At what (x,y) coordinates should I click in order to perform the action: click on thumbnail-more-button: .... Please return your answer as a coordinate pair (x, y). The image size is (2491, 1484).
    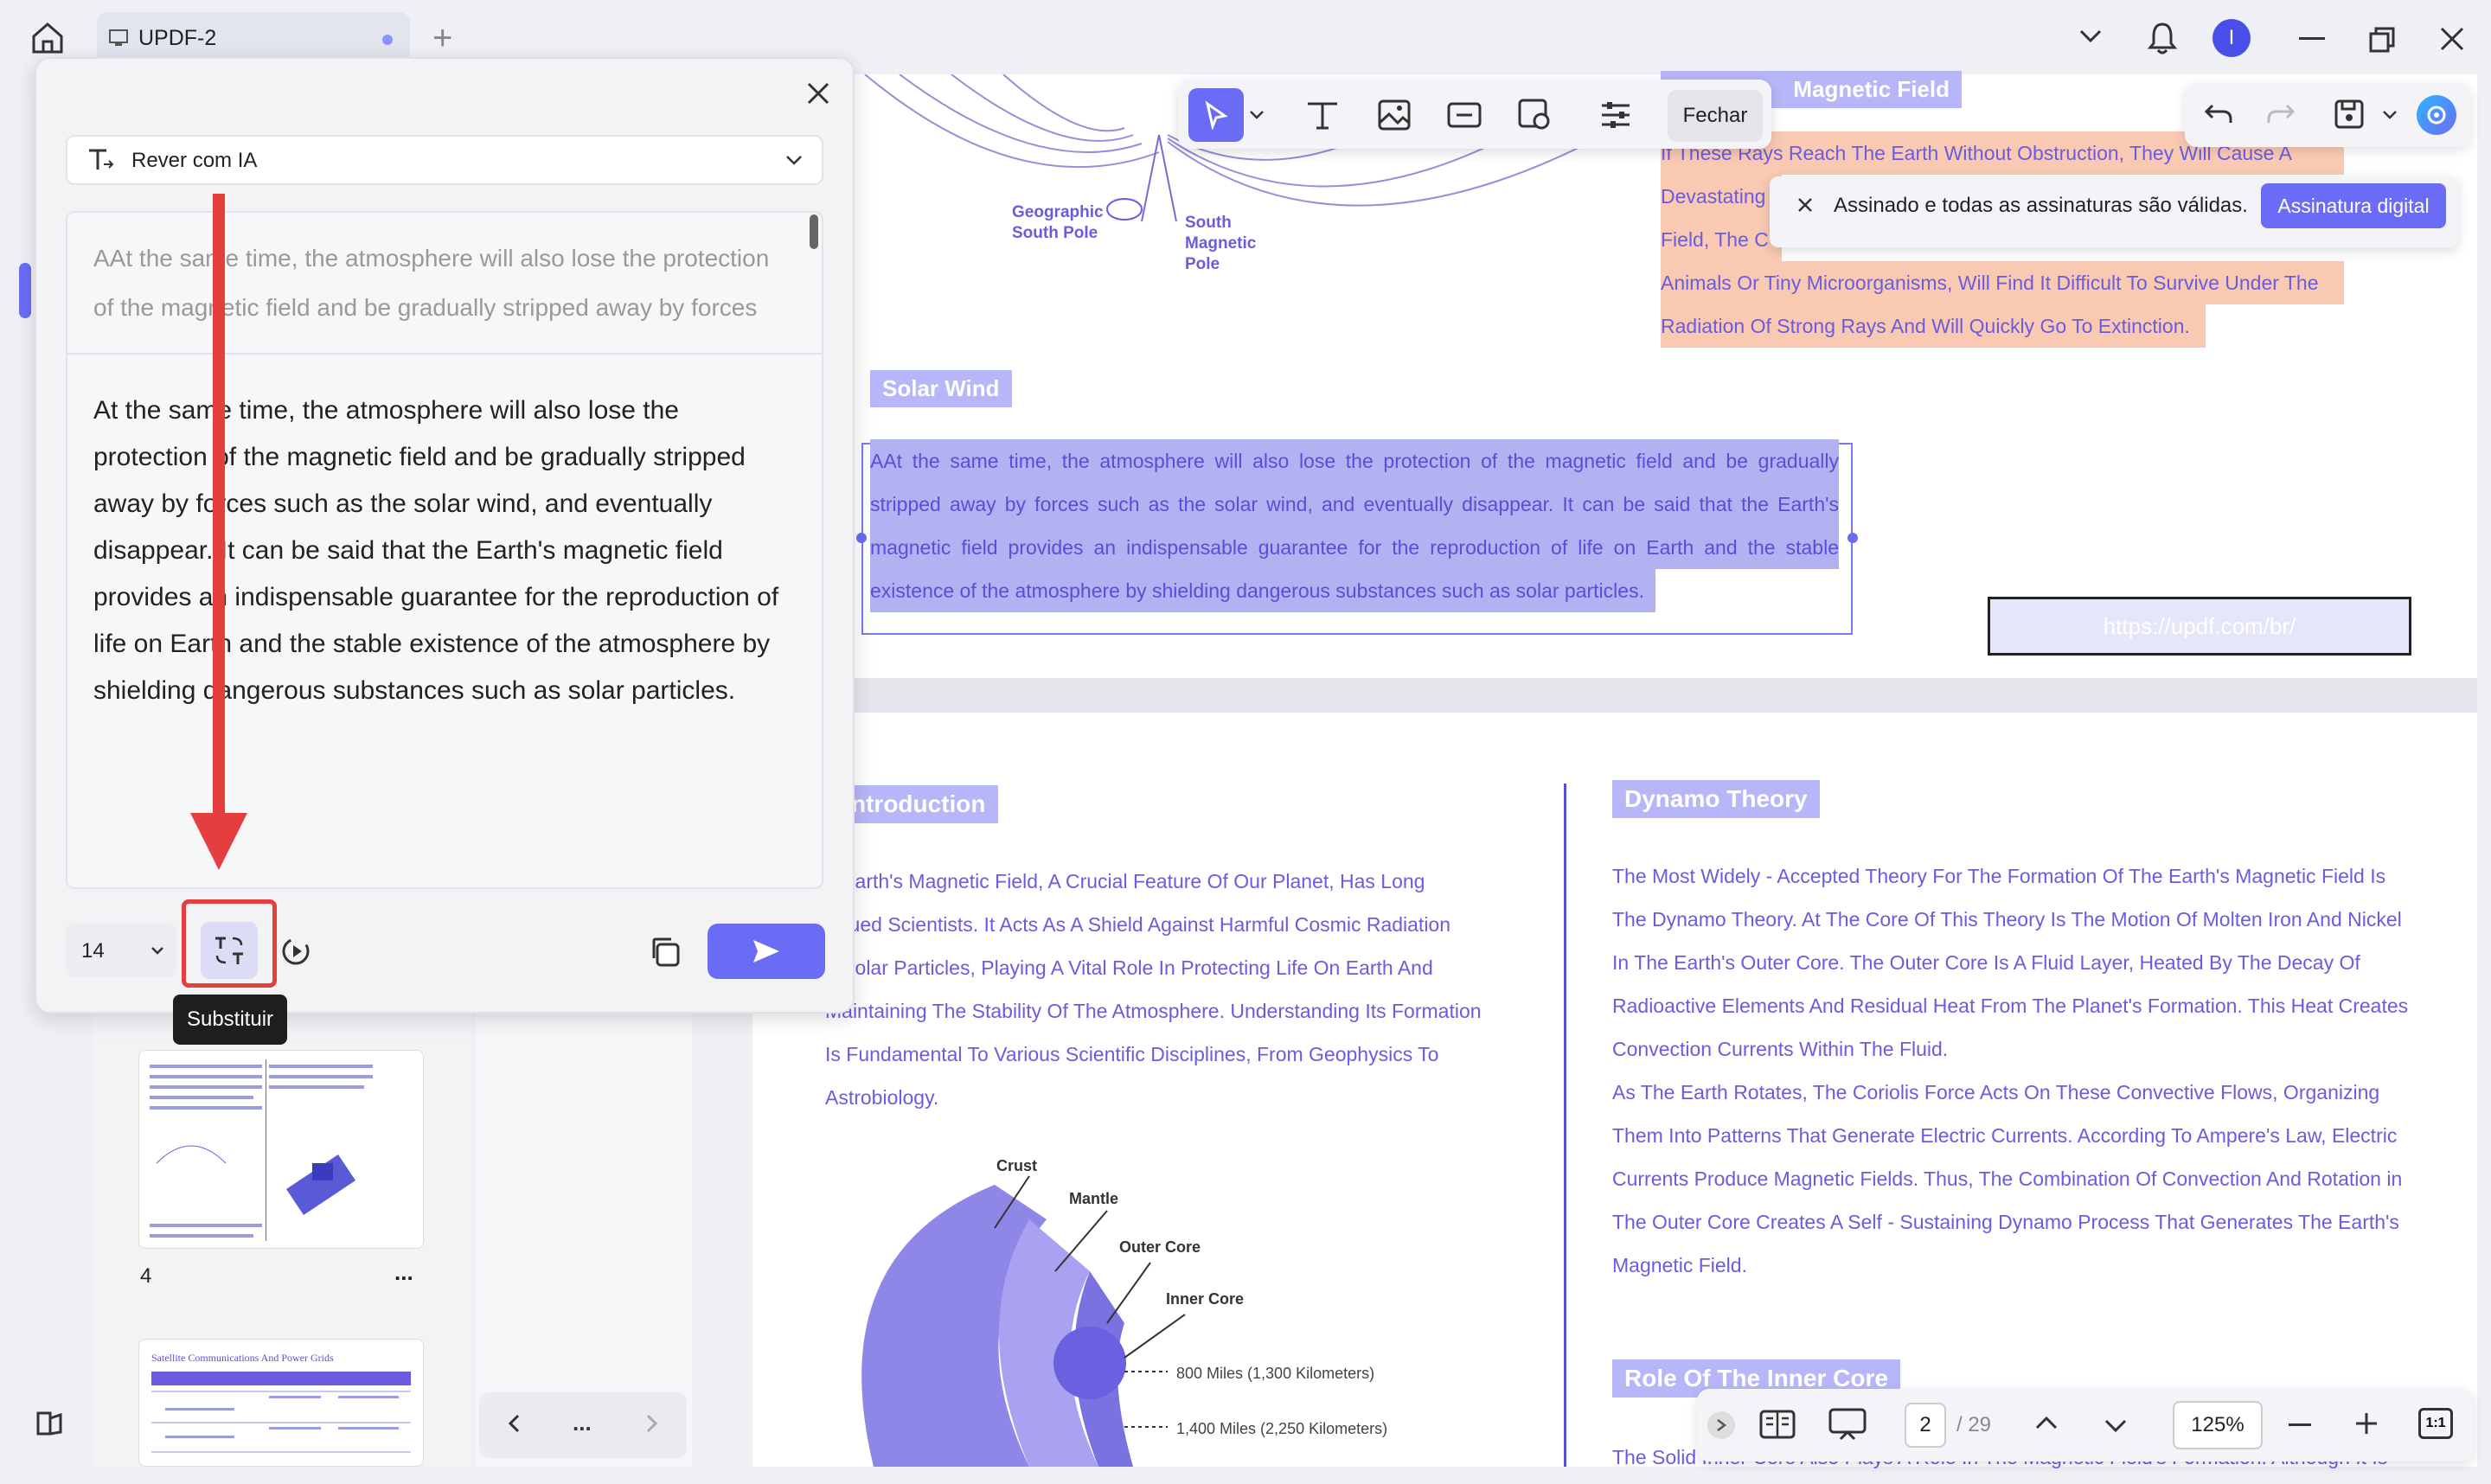
    Looking at the image, I should click on (403, 1272).